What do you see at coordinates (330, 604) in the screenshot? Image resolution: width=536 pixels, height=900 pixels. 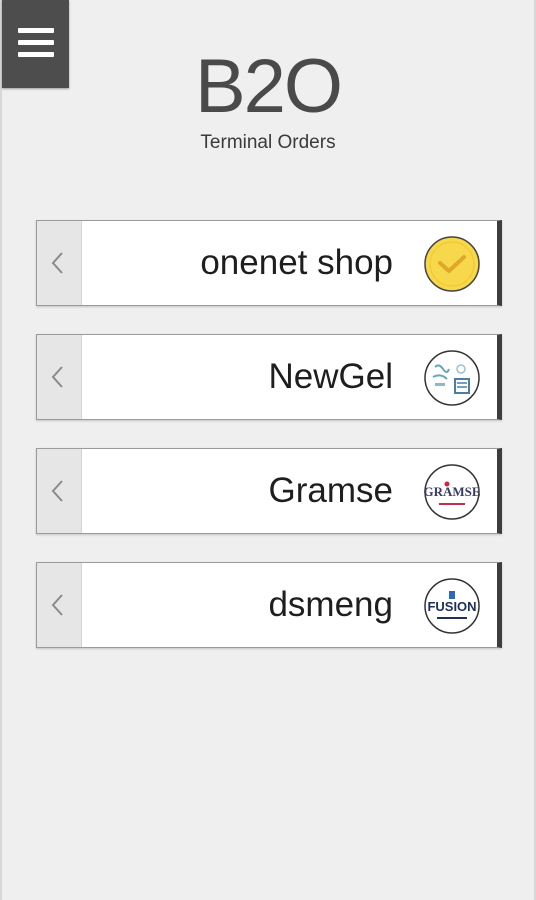 I see `shop-name: dsmeng` at bounding box center [330, 604].